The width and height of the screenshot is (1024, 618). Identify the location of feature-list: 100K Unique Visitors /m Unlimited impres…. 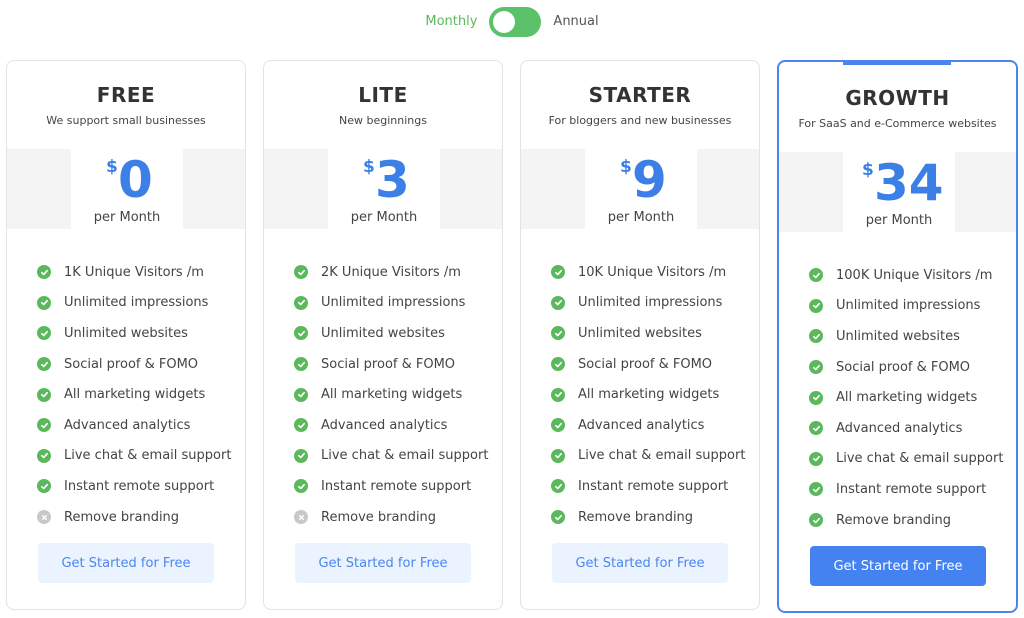
(907, 397).